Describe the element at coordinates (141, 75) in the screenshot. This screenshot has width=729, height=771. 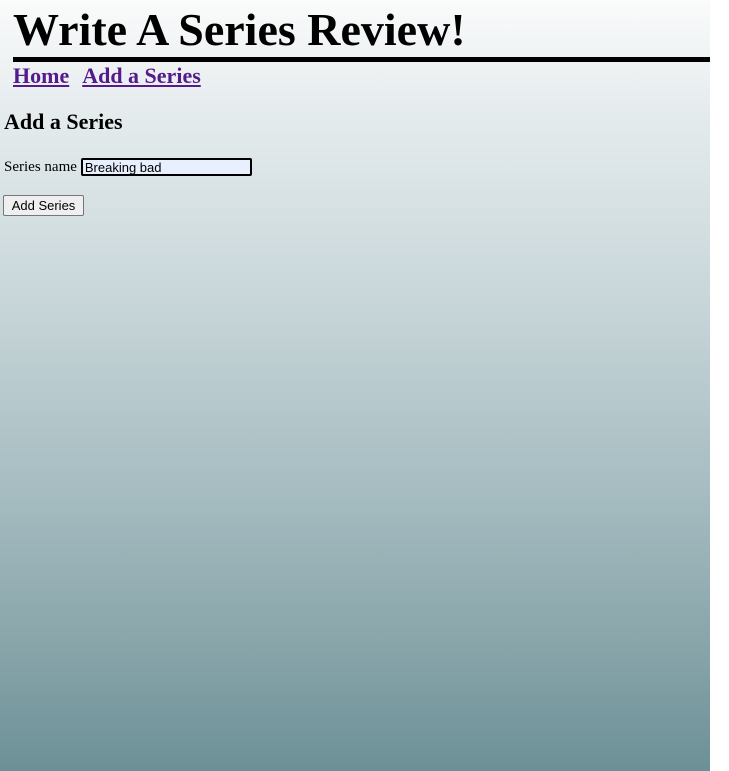
I see `nav-link-add-series: Add a Series` at that location.